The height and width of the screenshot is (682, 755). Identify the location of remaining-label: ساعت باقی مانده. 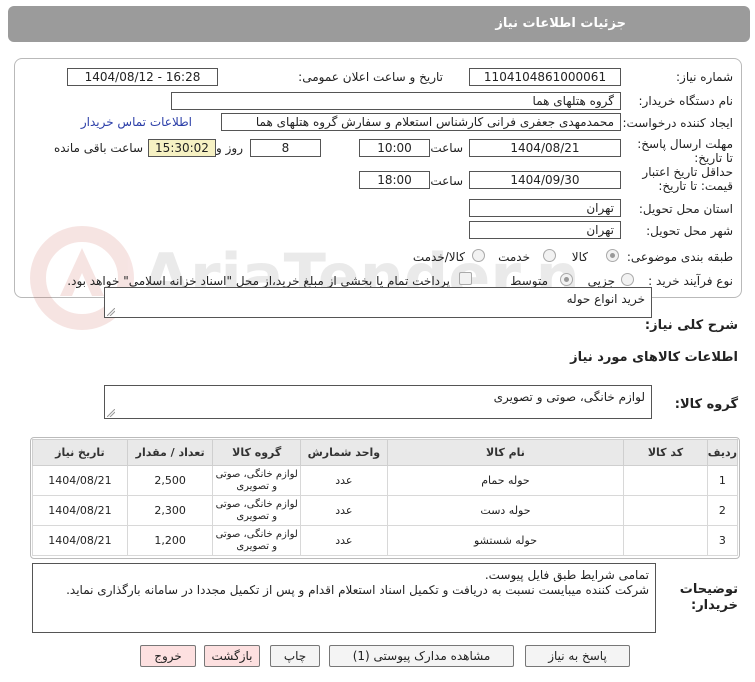
(98, 148).